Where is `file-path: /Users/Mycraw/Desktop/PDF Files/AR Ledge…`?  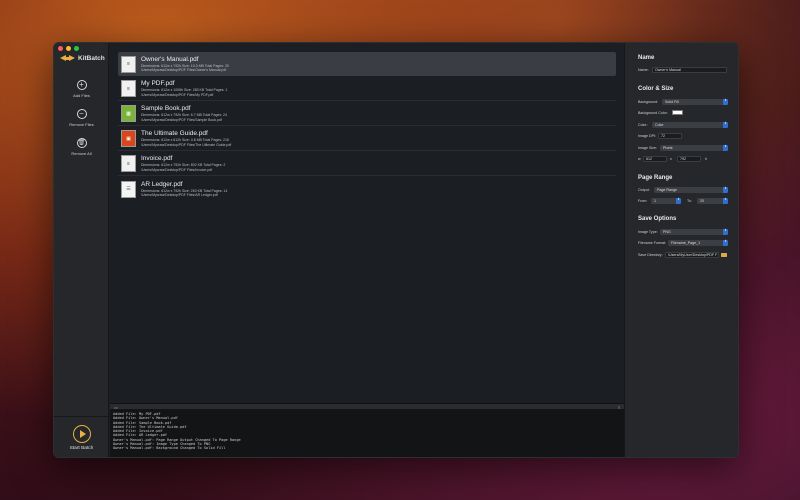 file-path: /Users/Mycraw/Desktop/PDF Files/AR Ledge… is located at coordinates (179, 195).